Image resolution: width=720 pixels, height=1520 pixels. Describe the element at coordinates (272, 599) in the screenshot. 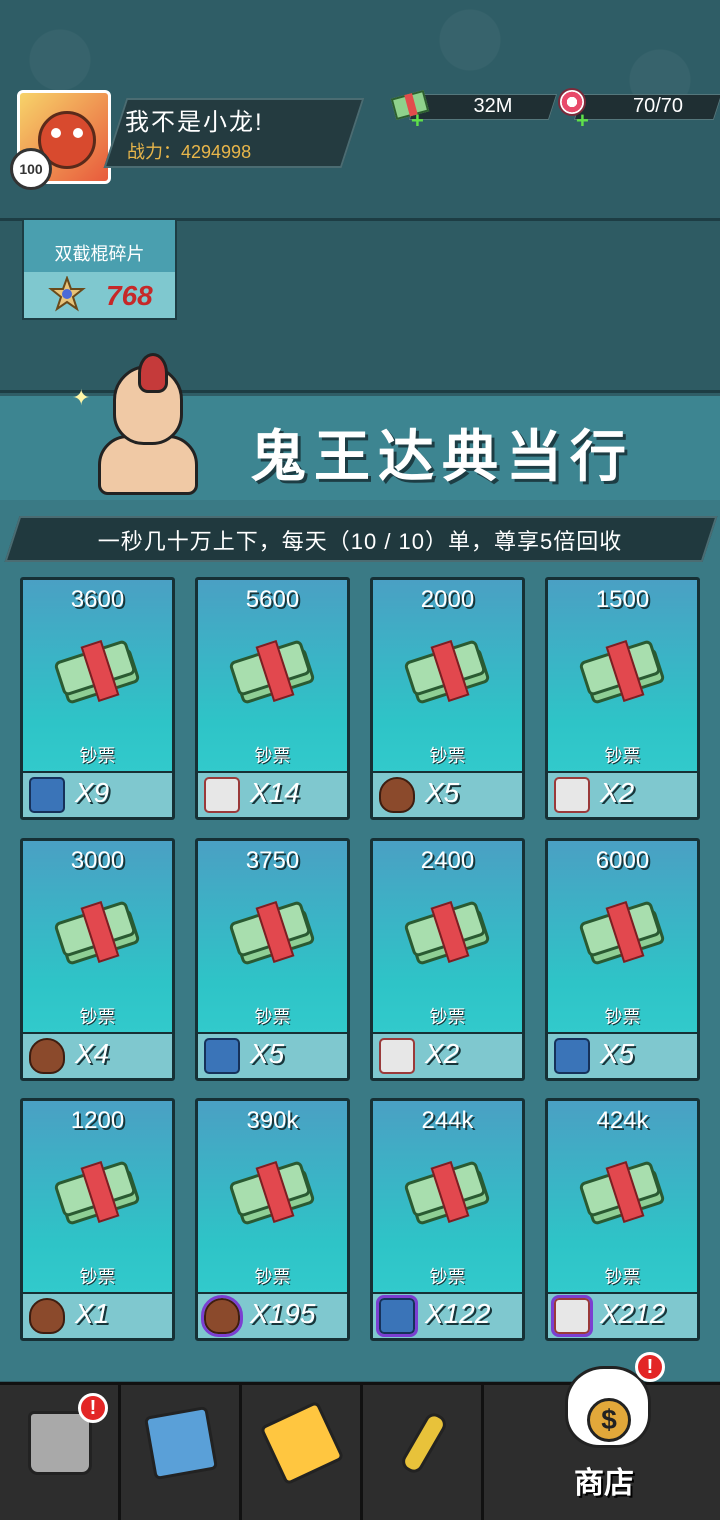

I see `card-price: 5600` at that location.